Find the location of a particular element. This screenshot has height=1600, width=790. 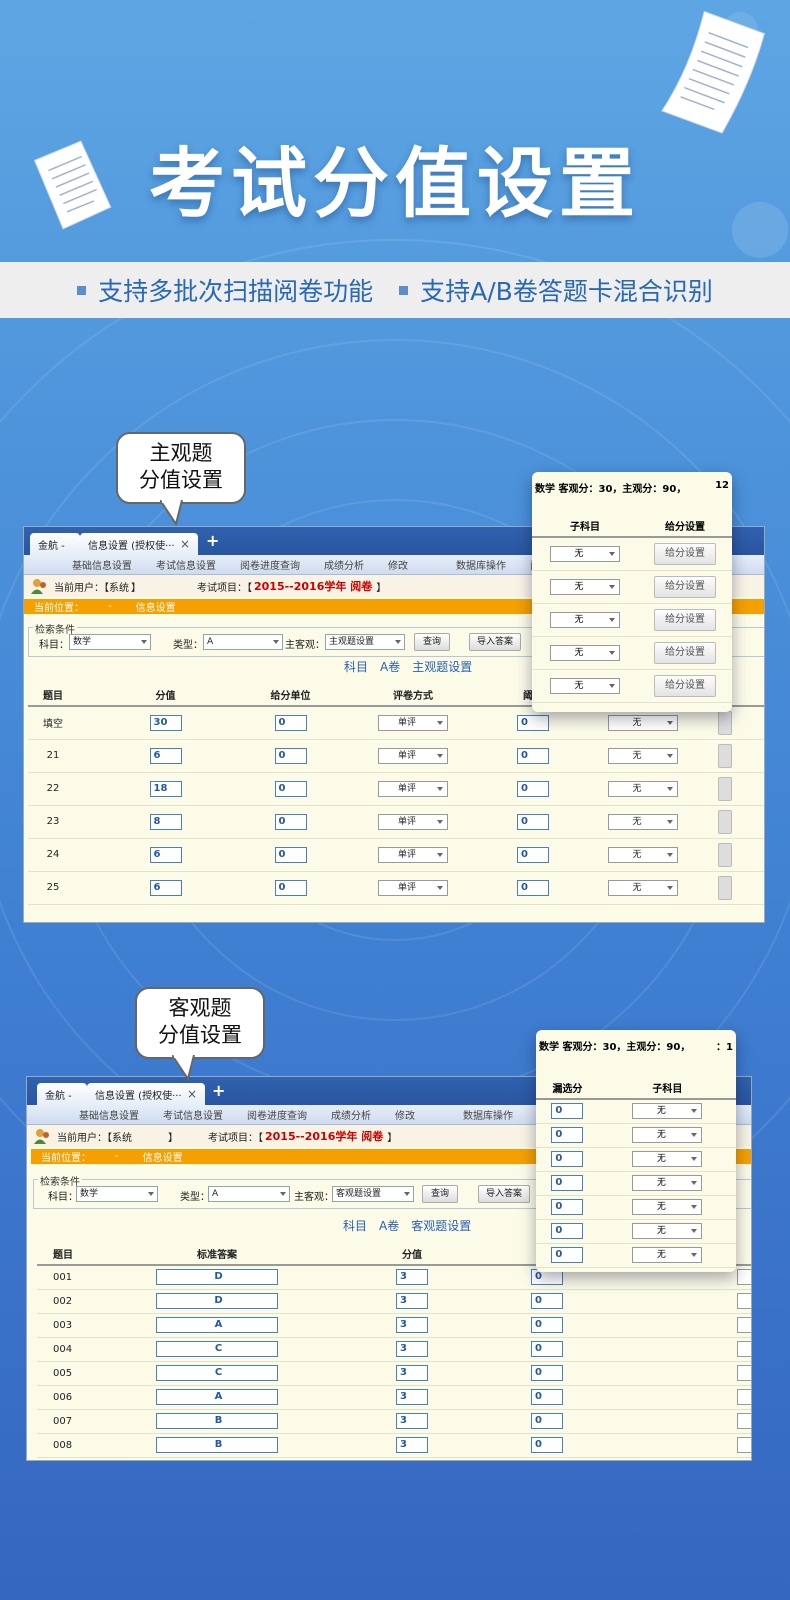

menu-item-modify: 修改 is located at coordinates (398, 564).